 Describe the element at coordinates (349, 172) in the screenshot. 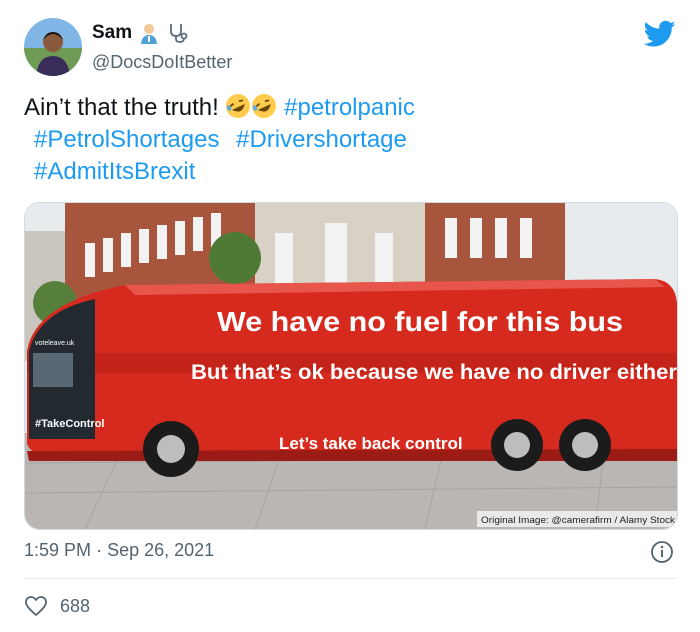

I see `tweet-line-3: #AdmitItsBrexit` at that location.